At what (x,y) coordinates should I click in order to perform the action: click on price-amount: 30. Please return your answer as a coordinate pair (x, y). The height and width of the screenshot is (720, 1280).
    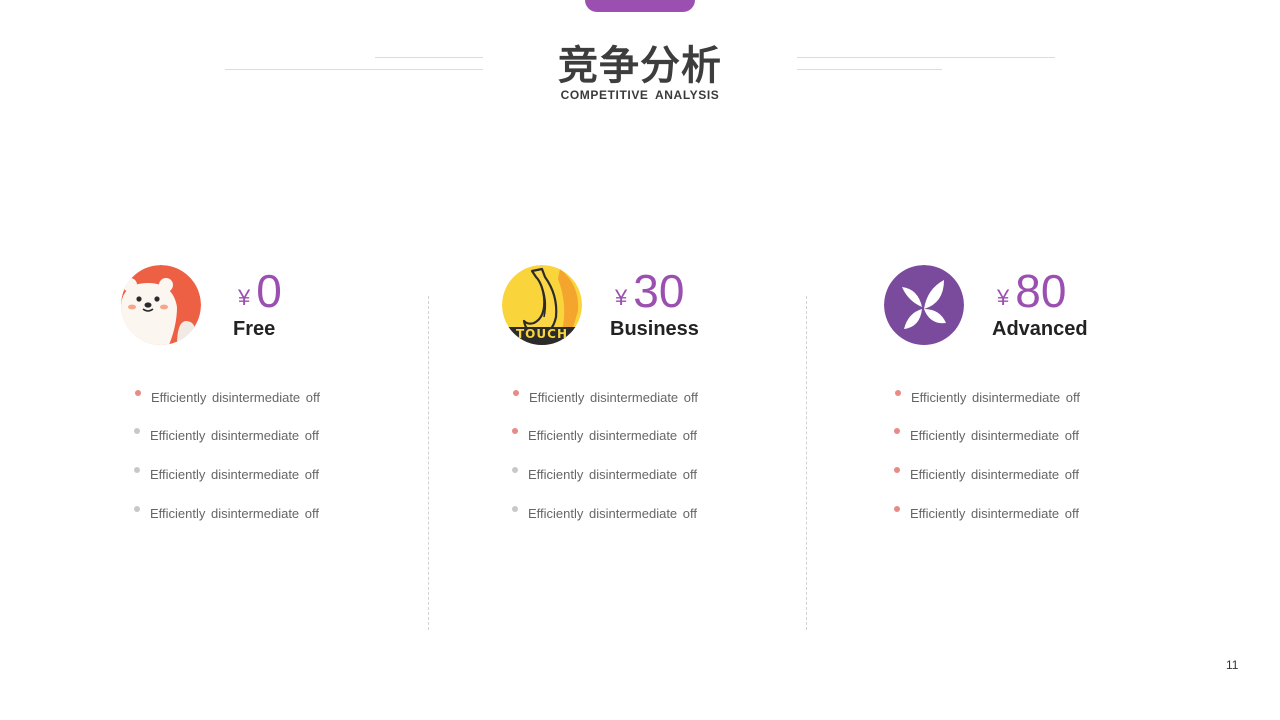
    Looking at the image, I should click on (659, 291).